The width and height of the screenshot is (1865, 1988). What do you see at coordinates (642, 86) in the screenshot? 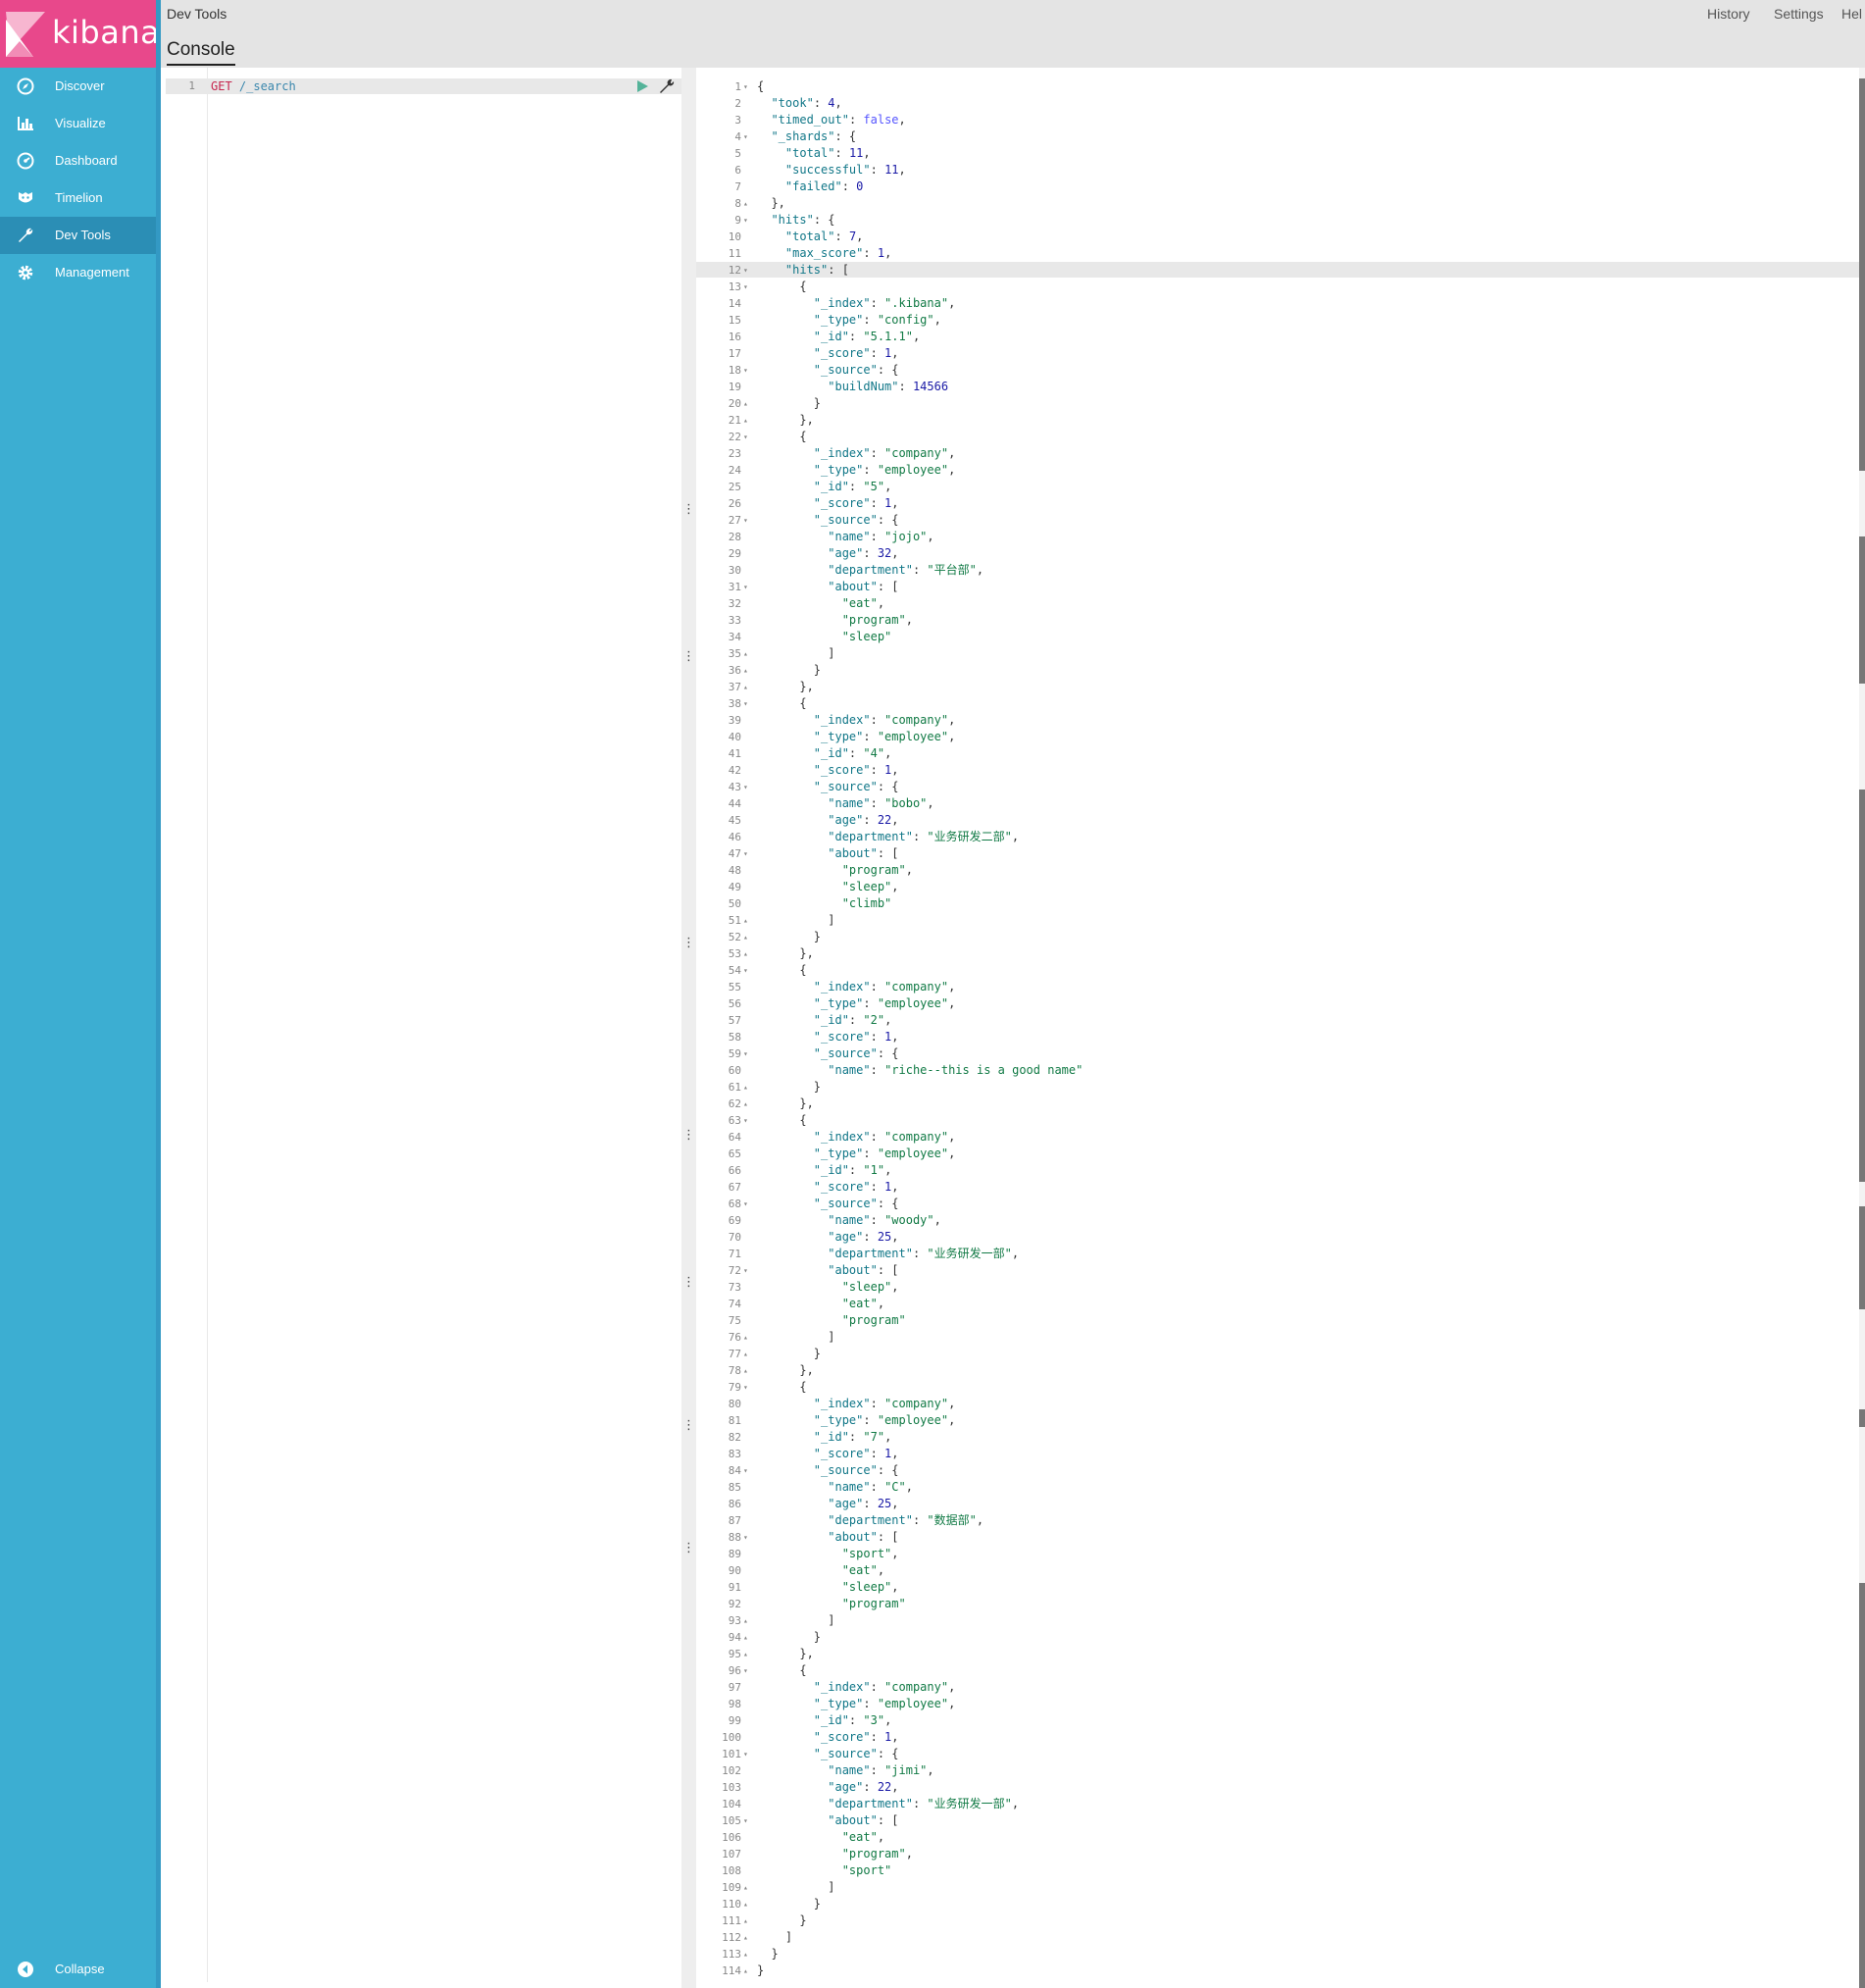
I see `run-request-button` at bounding box center [642, 86].